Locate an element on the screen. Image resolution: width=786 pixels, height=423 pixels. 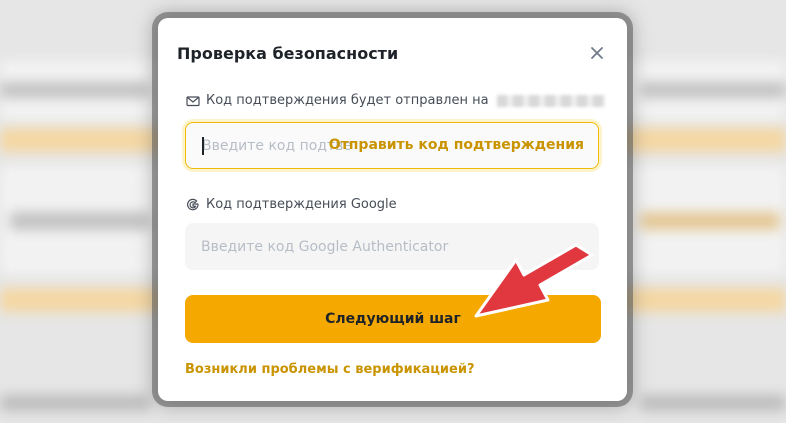
email-code-field: Отправить код подтверждения is located at coordinates (392, 145).